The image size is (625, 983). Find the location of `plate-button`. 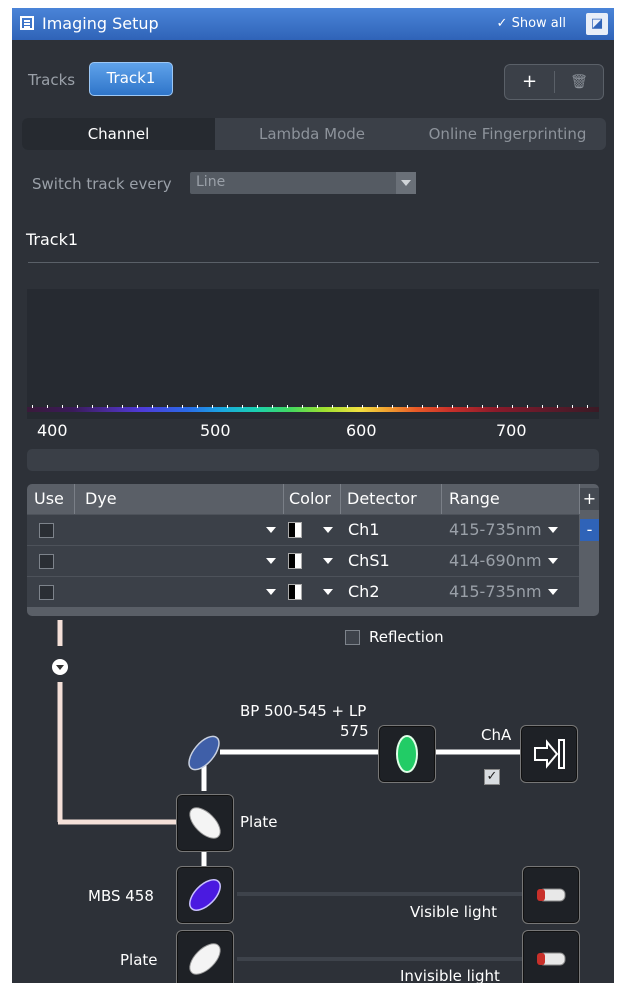

plate-button is located at coordinates (205, 823).